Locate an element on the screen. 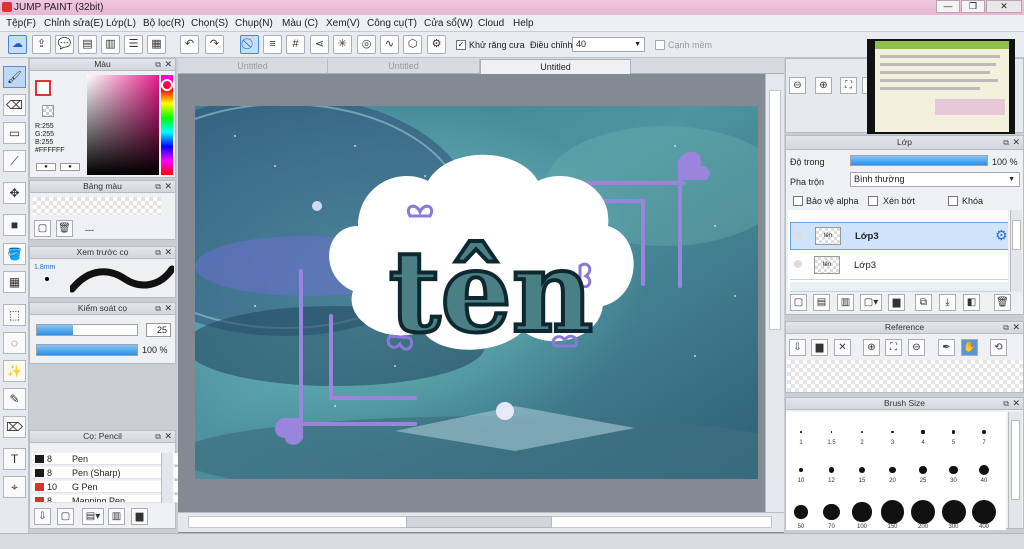 The width and height of the screenshot is (1024, 549). minimize-button: — is located at coordinates (948, 6).